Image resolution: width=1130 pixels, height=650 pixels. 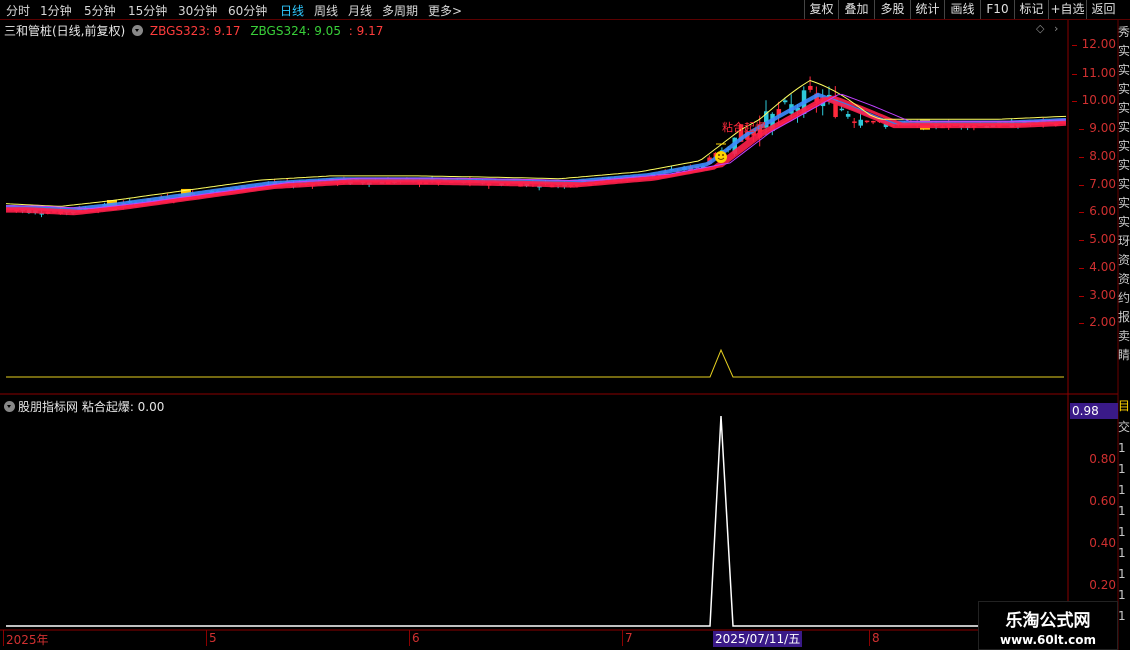 What do you see at coordinates (1124, 298) in the screenshot?
I see `side-strip-char: 约` at bounding box center [1124, 298].